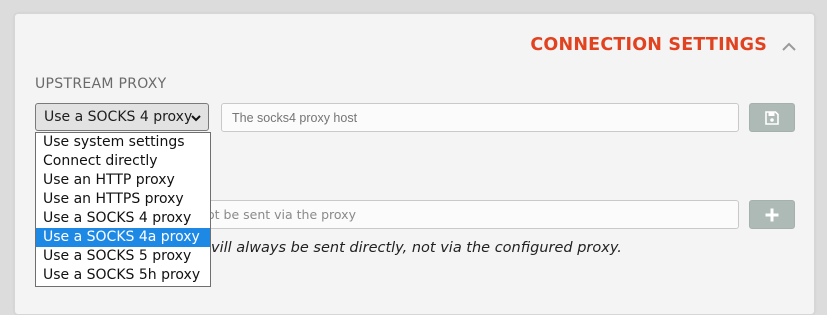  I want to click on chevron-up-icon, so click(789, 46).